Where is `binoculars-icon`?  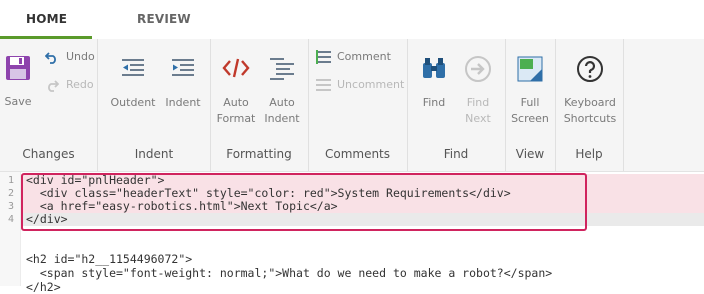 binoculars-icon is located at coordinates (434, 68).